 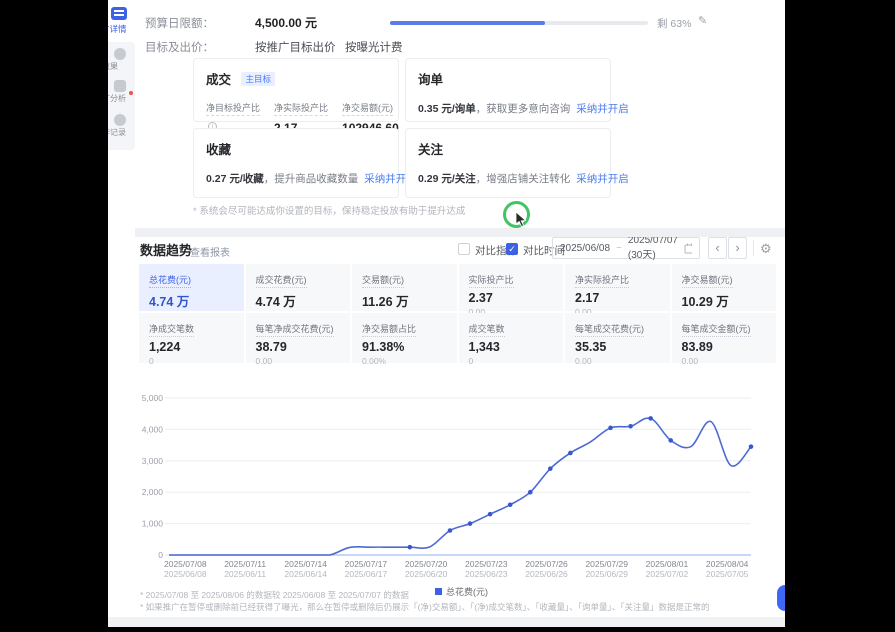 I want to click on promo-detail-icon, so click(x=119, y=13).